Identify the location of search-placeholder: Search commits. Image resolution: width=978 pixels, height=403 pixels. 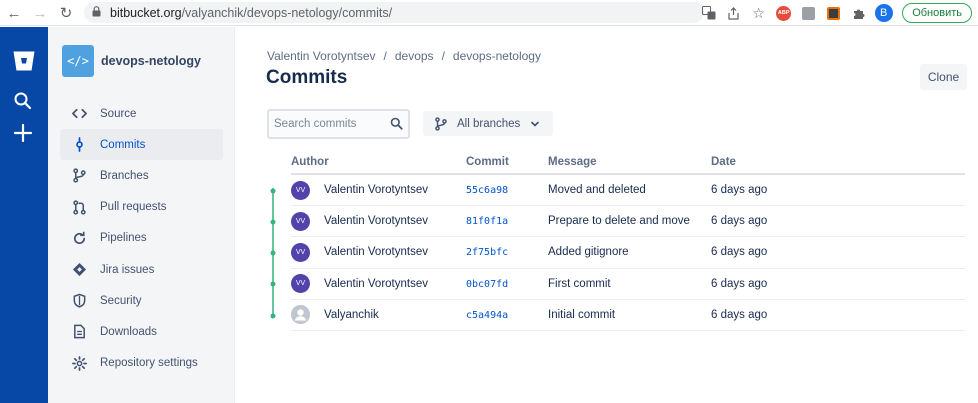
(315, 124).